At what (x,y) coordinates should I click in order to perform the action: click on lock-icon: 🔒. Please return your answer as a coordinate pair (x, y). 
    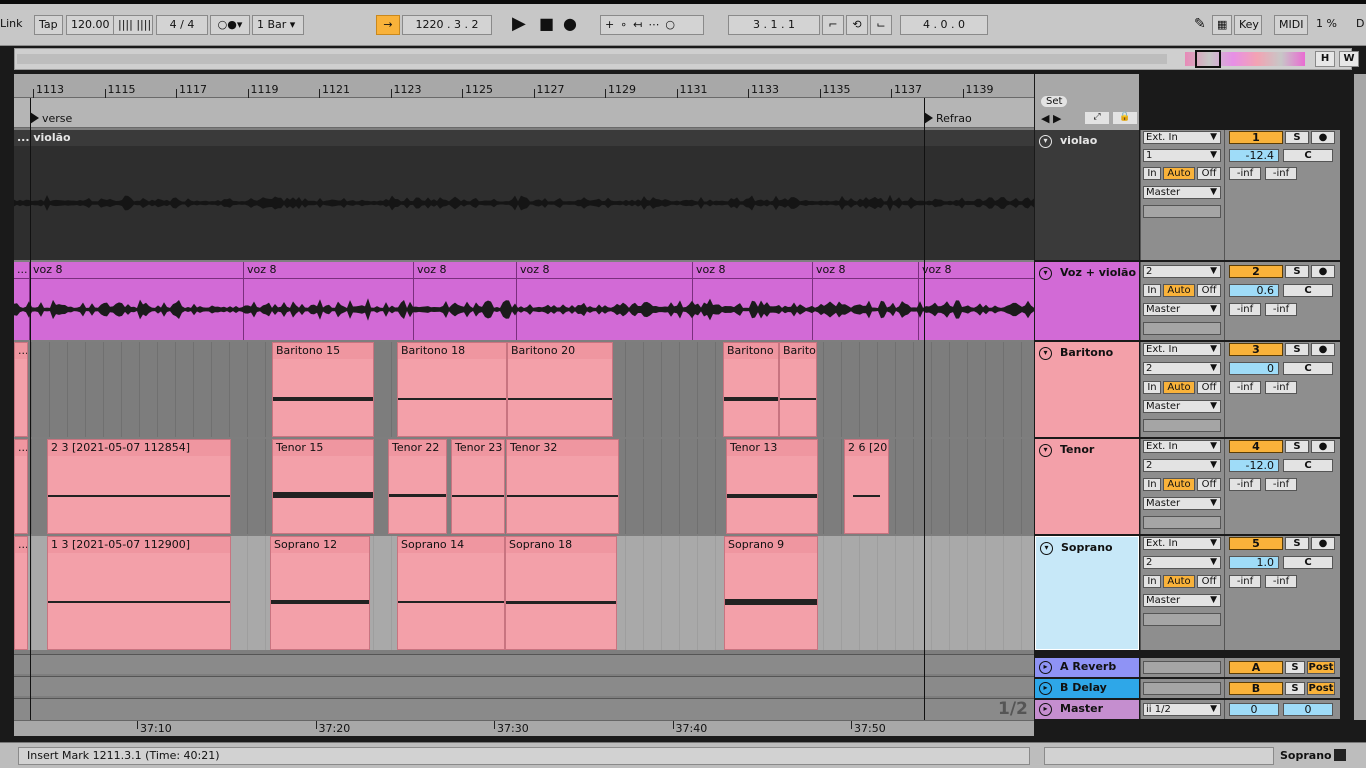
    Looking at the image, I should click on (1125, 118).